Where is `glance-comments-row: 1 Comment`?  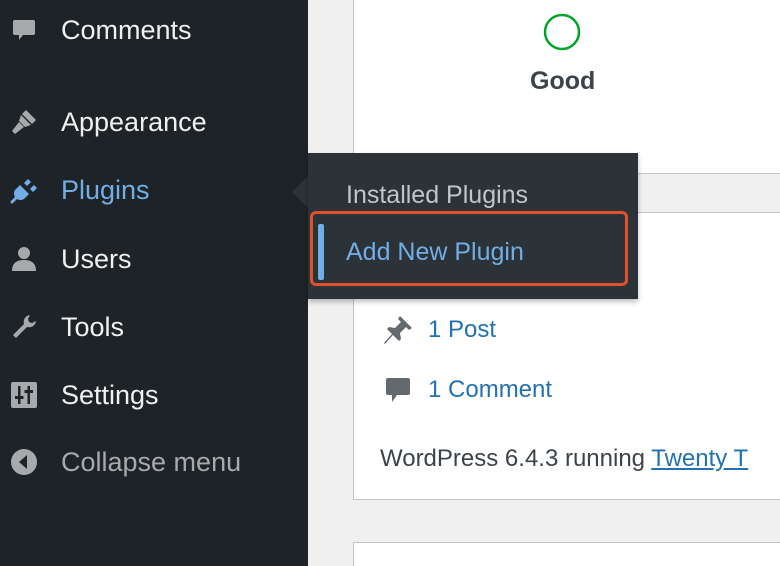
glance-comments-row: 1 Comment is located at coordinates (466, 390).